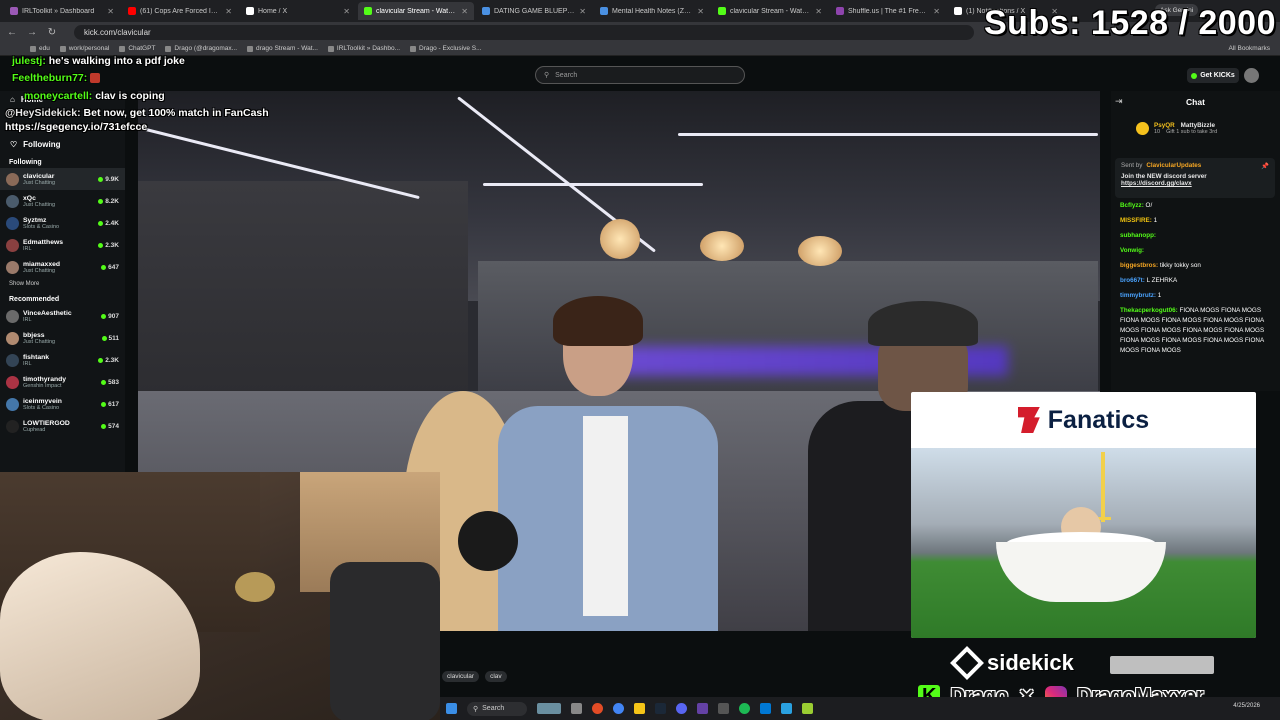  Describe the element at coordinates (640, 75) in the screenshot. I see `search-input: ⚲ Search` at that location.